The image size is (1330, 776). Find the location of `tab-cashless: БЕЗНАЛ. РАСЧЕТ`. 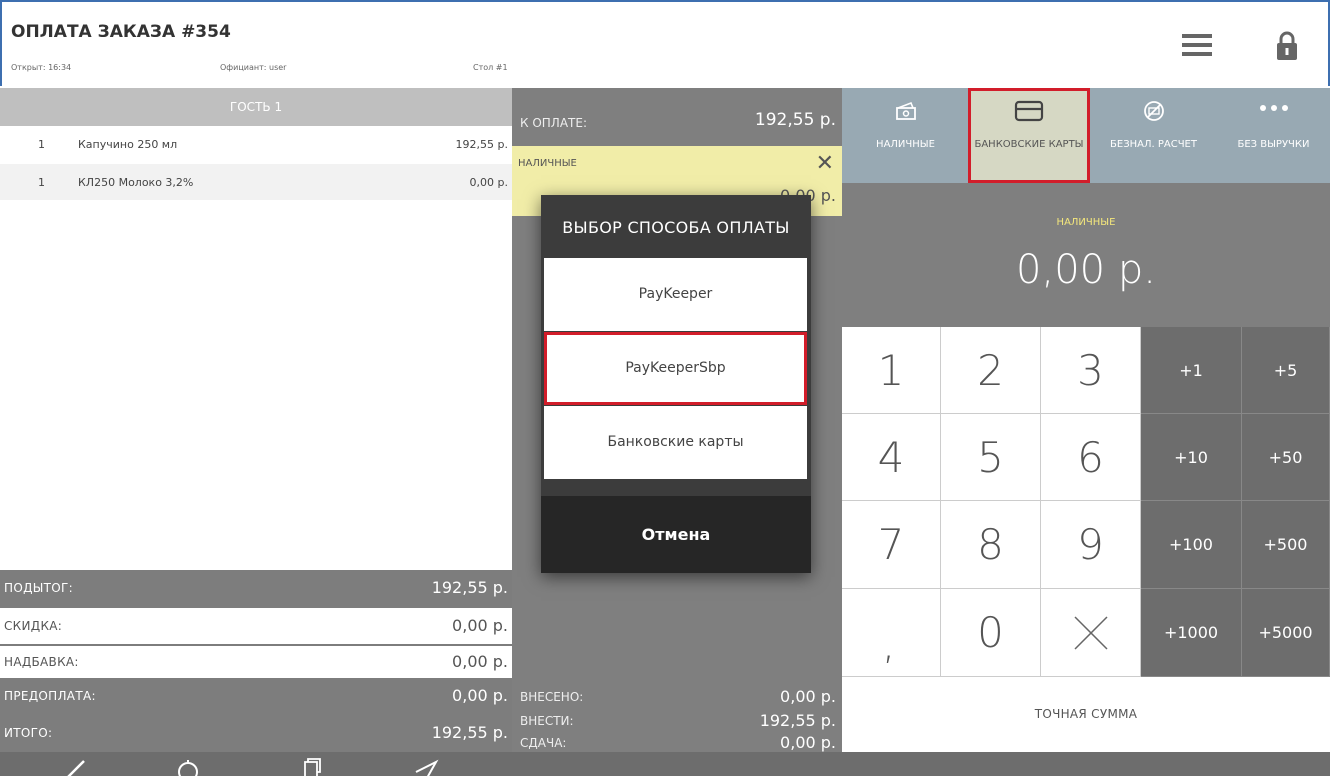

tab-cashless: БЕЗНАЛ. РАСЧЕТ is located at coordinates (1153, 135).